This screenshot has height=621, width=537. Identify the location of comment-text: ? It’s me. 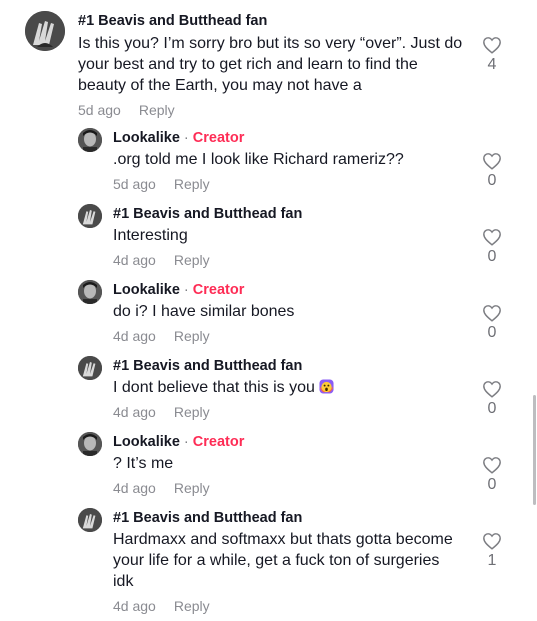
(143, 463).